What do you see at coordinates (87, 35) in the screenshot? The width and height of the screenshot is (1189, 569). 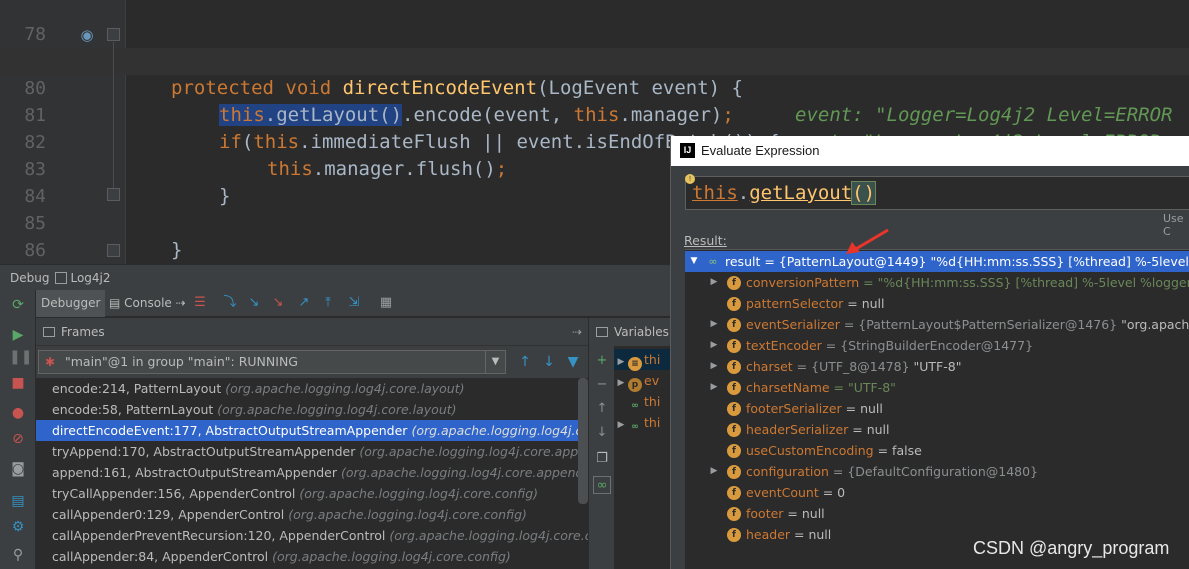 I see `method-breakpoint-icon: ◉` at bounding box center [87, 35].